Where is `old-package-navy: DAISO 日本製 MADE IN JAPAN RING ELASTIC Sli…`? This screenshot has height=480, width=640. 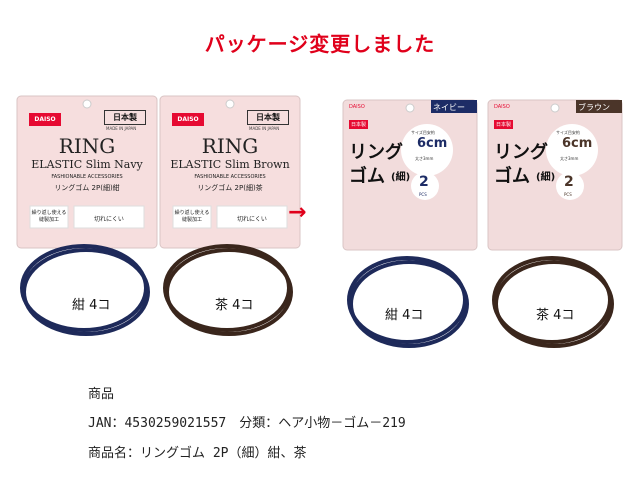 old-package-navy: DAISO 日本製 MADE IN JAPAN RING ELASTIC Sli… is located at coordinates (87, 224).